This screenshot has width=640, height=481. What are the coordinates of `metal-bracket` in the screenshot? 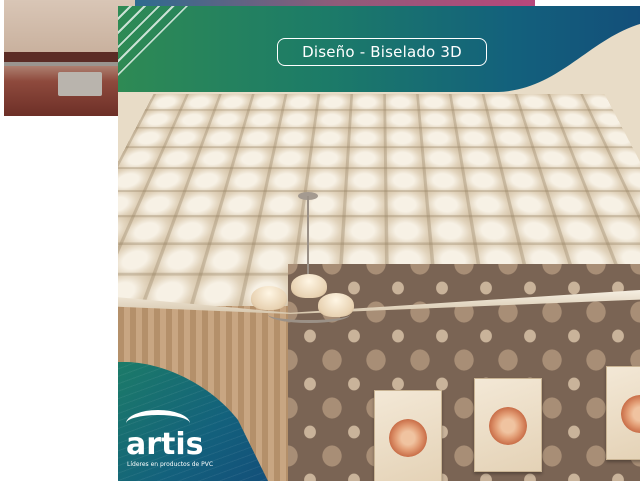 It's located at (80, 84).